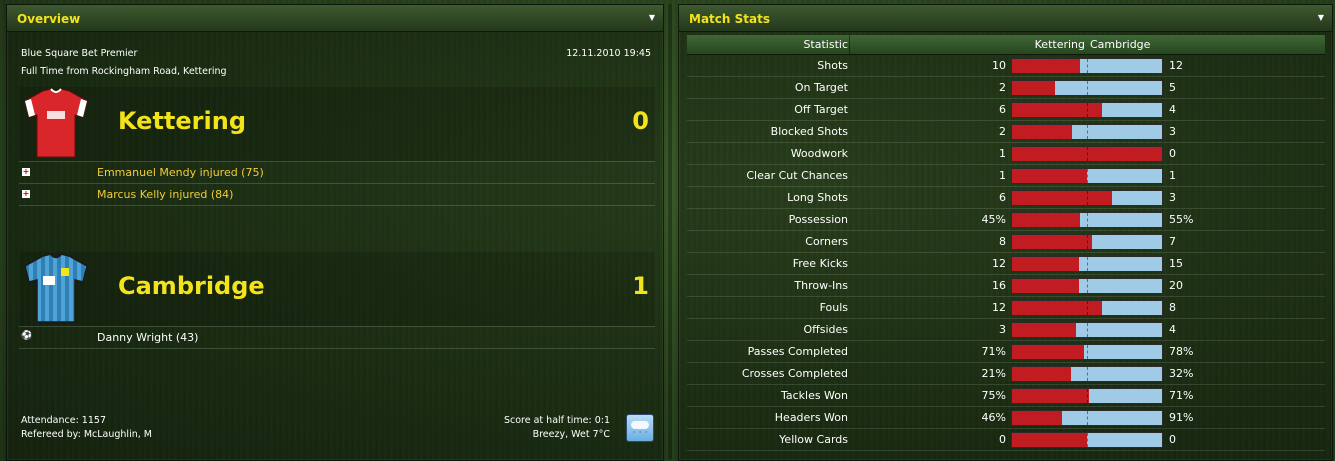 This screenshot has width=1335, height=461. I want to click on stat-row: Offsides 3 4, so click(1006, 330).